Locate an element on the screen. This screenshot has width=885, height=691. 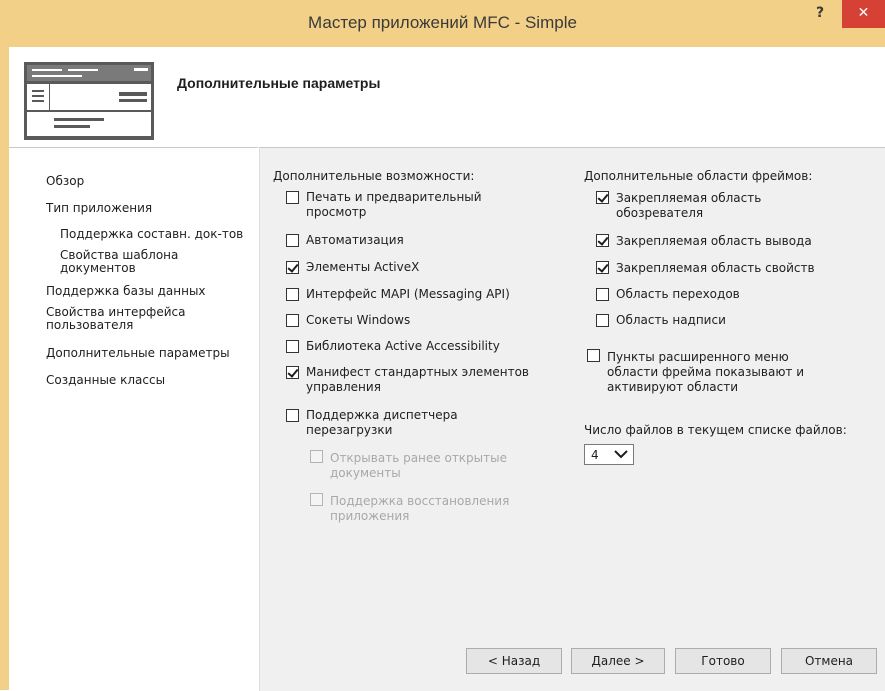
help-button: ? is located at coordinates (820, 14).